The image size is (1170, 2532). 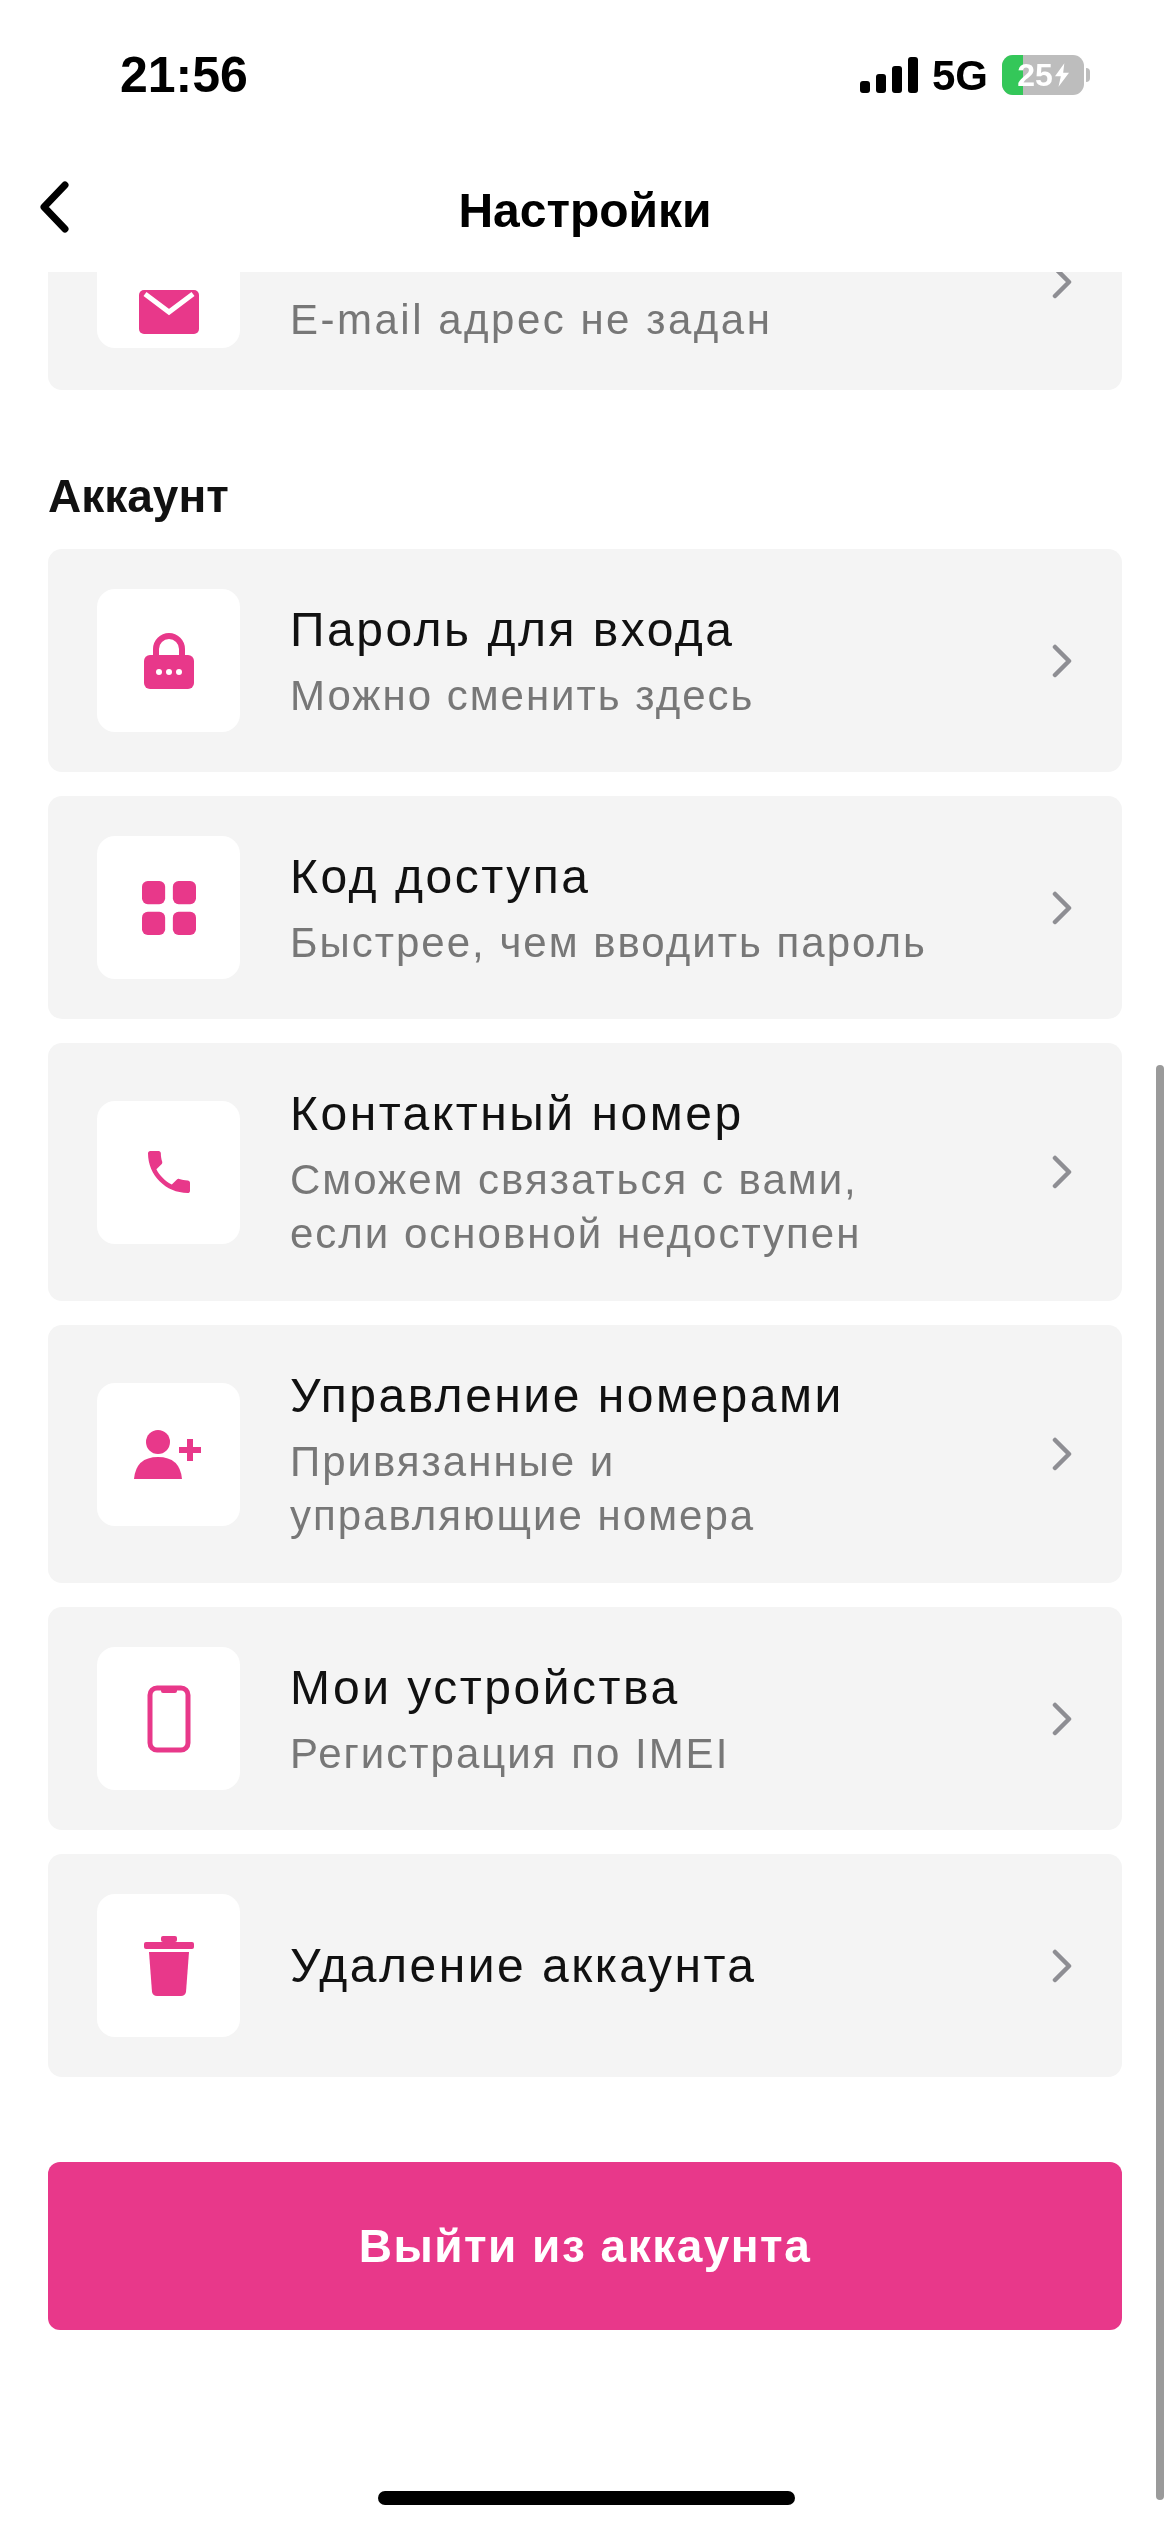 What do you see at coordinates (585, 660) in the screenshot?
I see `settings-item: Пароль для входа Можно сменить здесь` at bounding box center [585, 660].